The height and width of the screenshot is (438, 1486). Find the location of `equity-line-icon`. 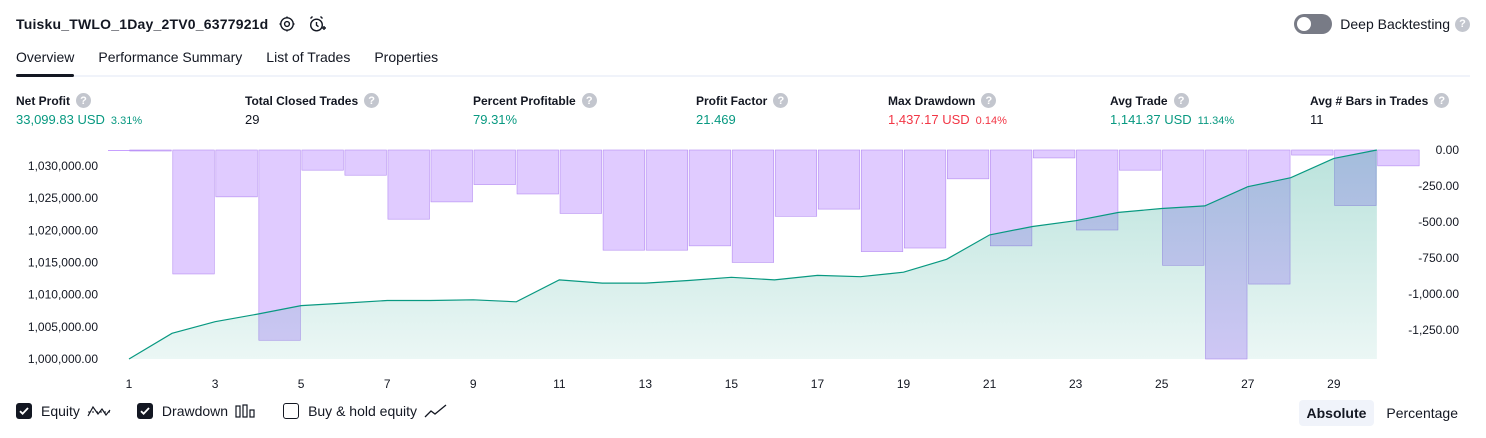

equity-line-icon is located at coordinates (99, 411).